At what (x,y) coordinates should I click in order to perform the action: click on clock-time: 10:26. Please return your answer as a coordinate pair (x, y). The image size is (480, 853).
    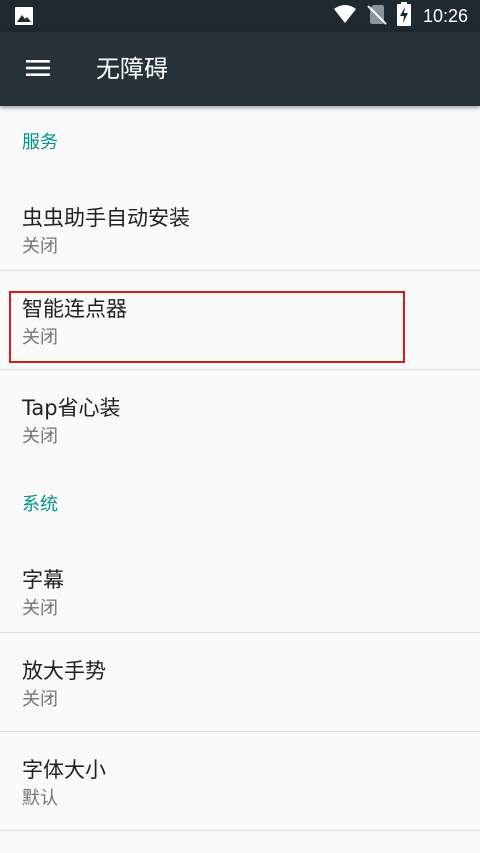
    Looking at the image, I should click on (445, 15).